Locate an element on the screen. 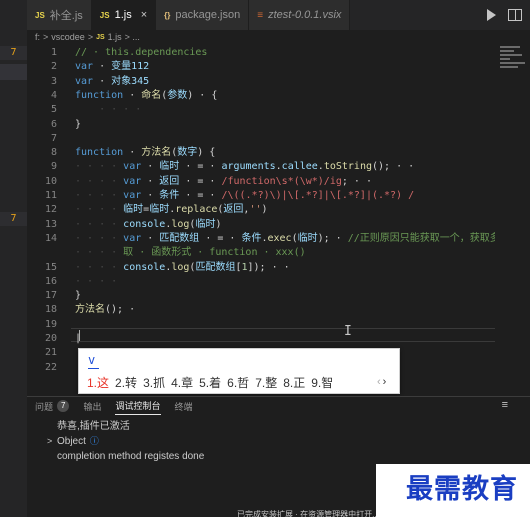 The height and width of the screenshot is (517, 530). code-line: 6} is located at coordinates (261, 125).